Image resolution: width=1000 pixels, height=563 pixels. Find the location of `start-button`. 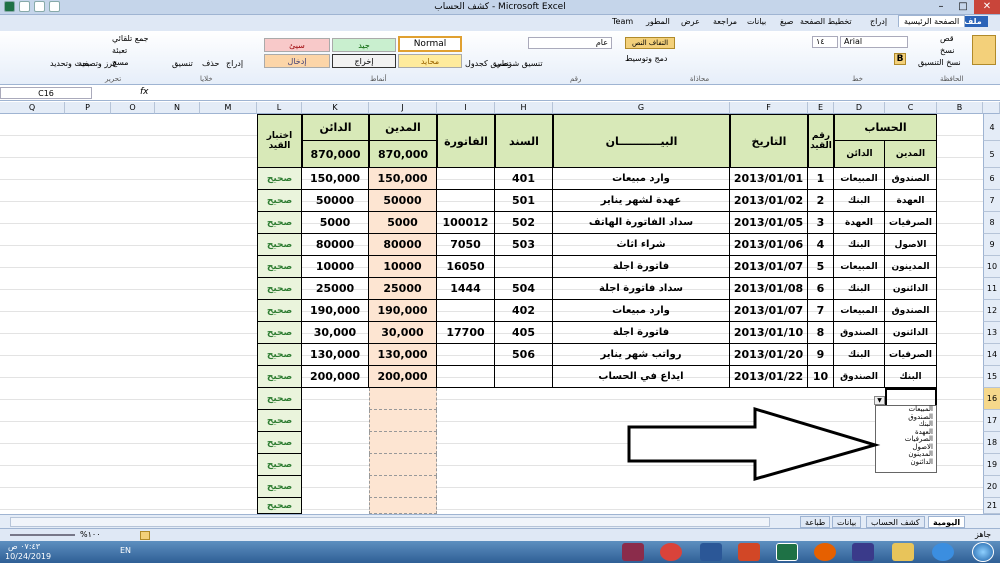

start-button is located at coordinates (983, 552).